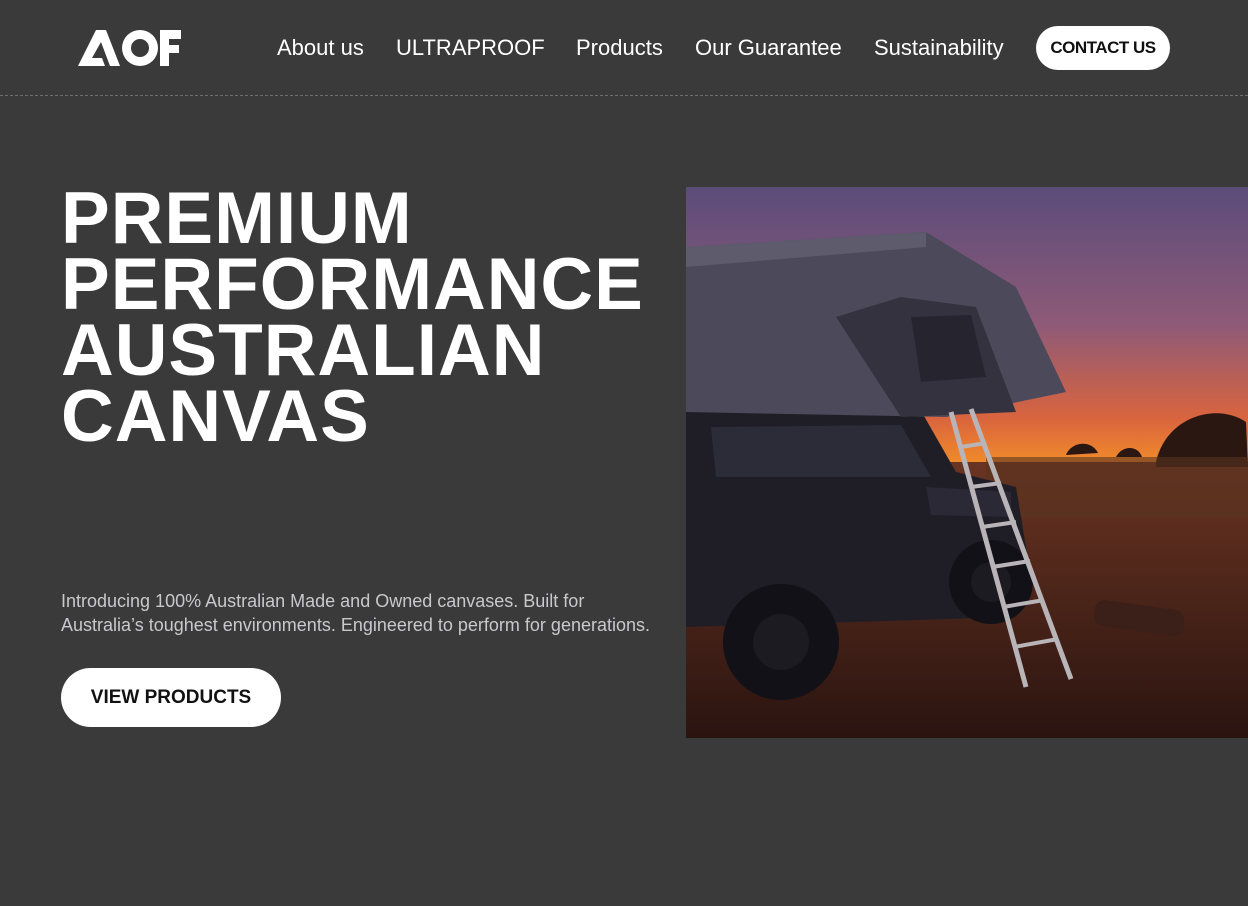 The width and height of the screenshot is (1248, 906). What do you see at coordinates (215, 416) in the screenshot?
I see `hero-title-line: CANVAS` at bounding box center [215, 416].